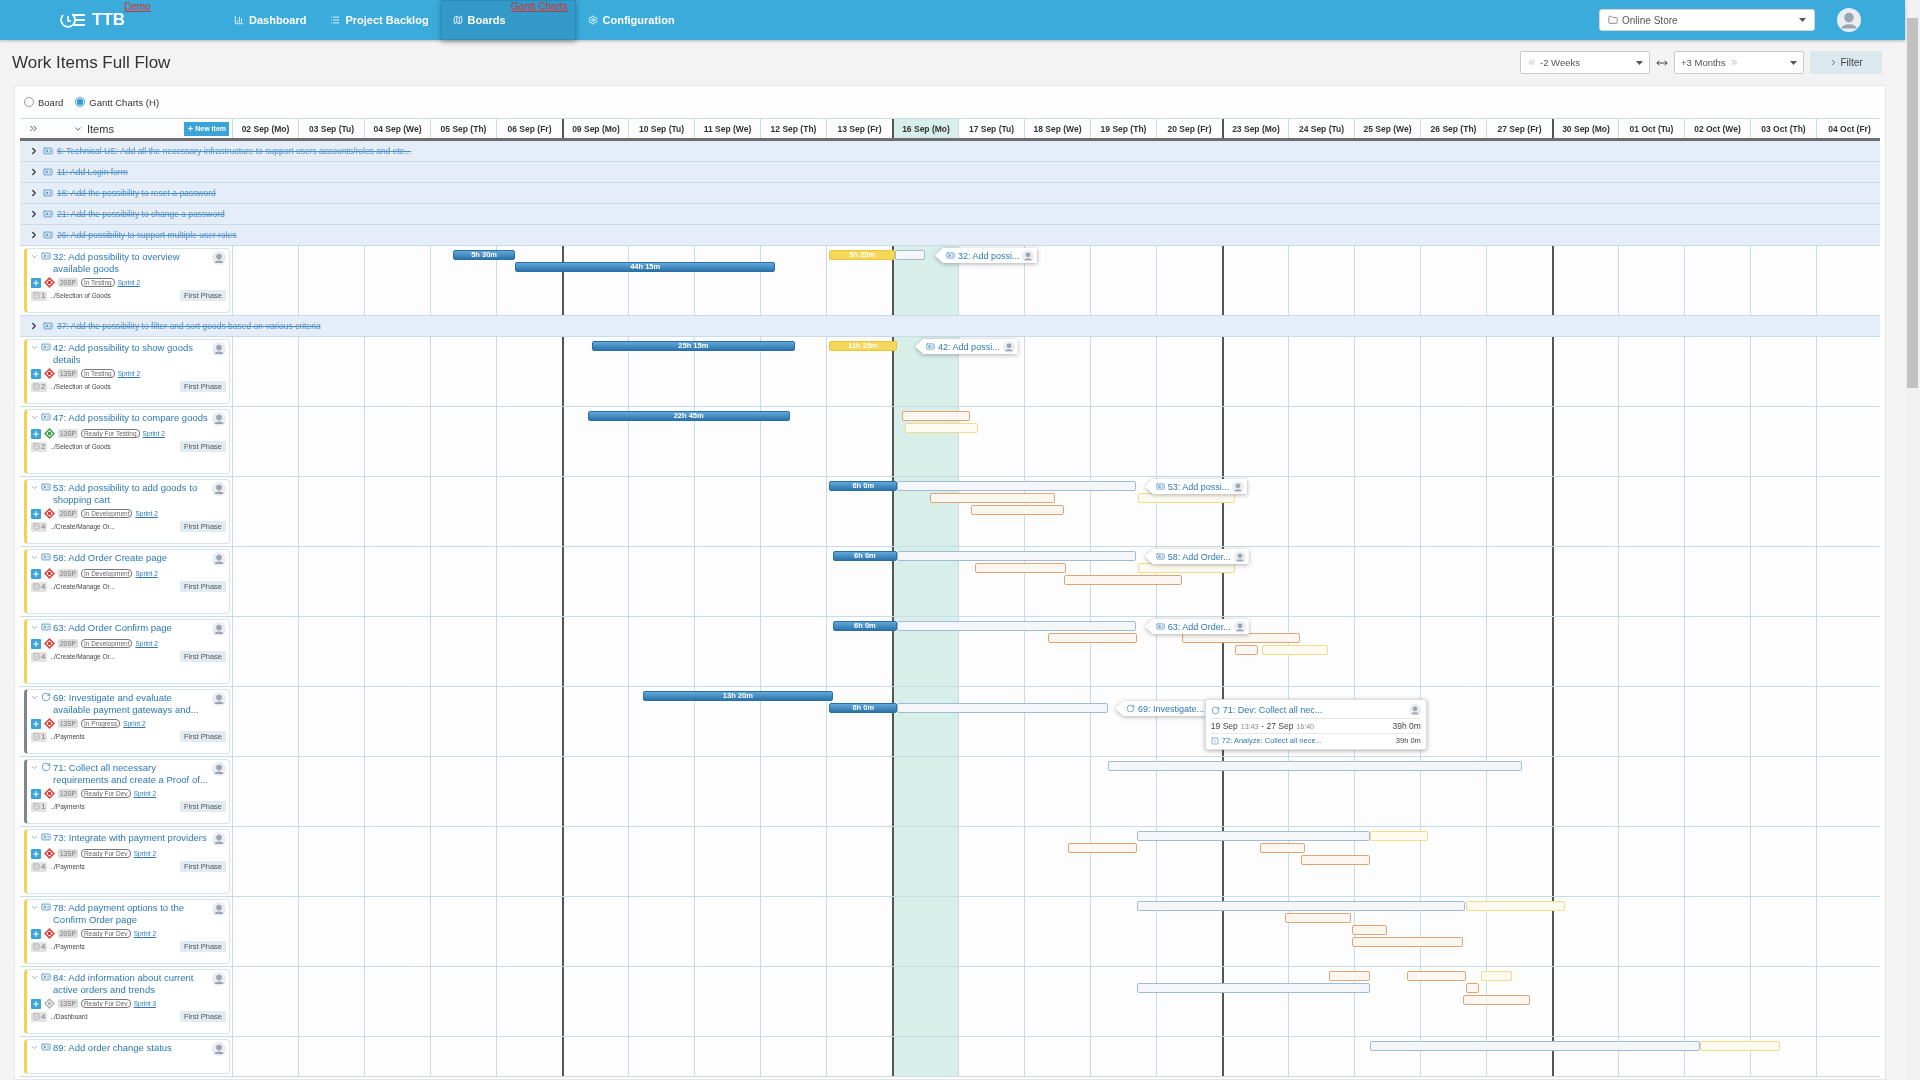  I want to click on collapsed-row: 37: Add the possibility to filter and sort goods based on various criteria, so click(950, 326).